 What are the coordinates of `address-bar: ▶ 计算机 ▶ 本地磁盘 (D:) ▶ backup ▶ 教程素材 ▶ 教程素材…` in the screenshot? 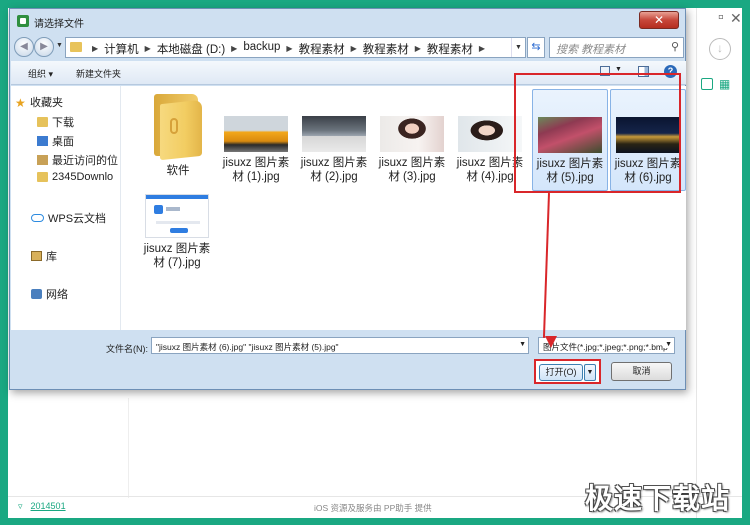 It's located at (295, 47).